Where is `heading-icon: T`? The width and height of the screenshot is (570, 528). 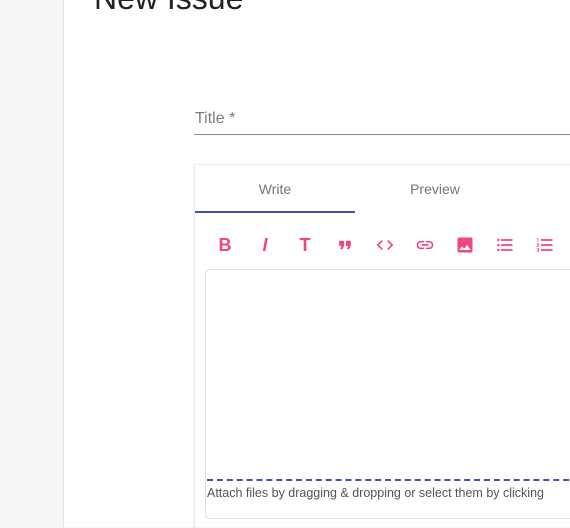
heading-icon: T is located at coordinates (305, 244).